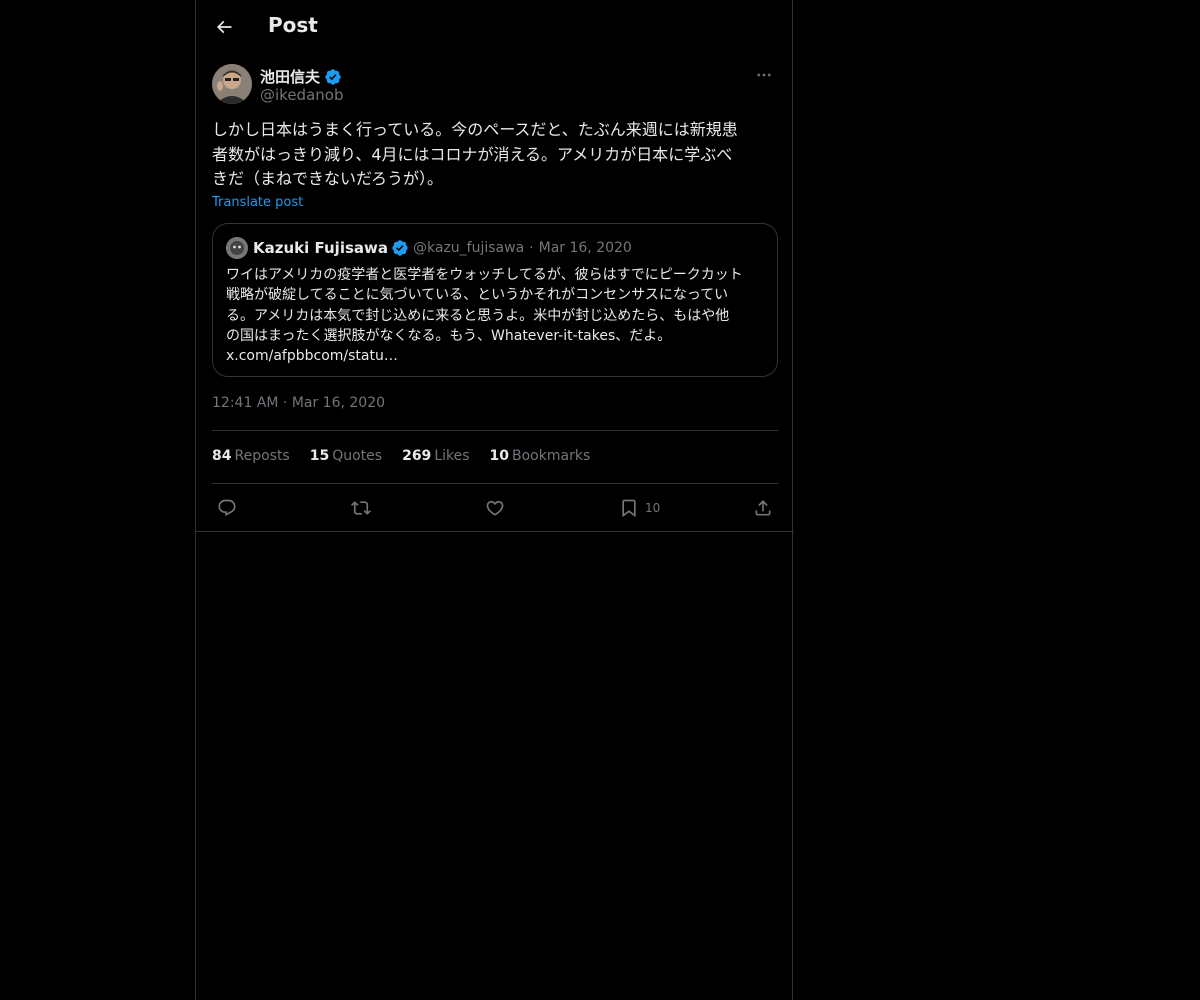  Describe the element at coordinates (237, 248) in the screenshot. I see `quote-avatar` at that location.